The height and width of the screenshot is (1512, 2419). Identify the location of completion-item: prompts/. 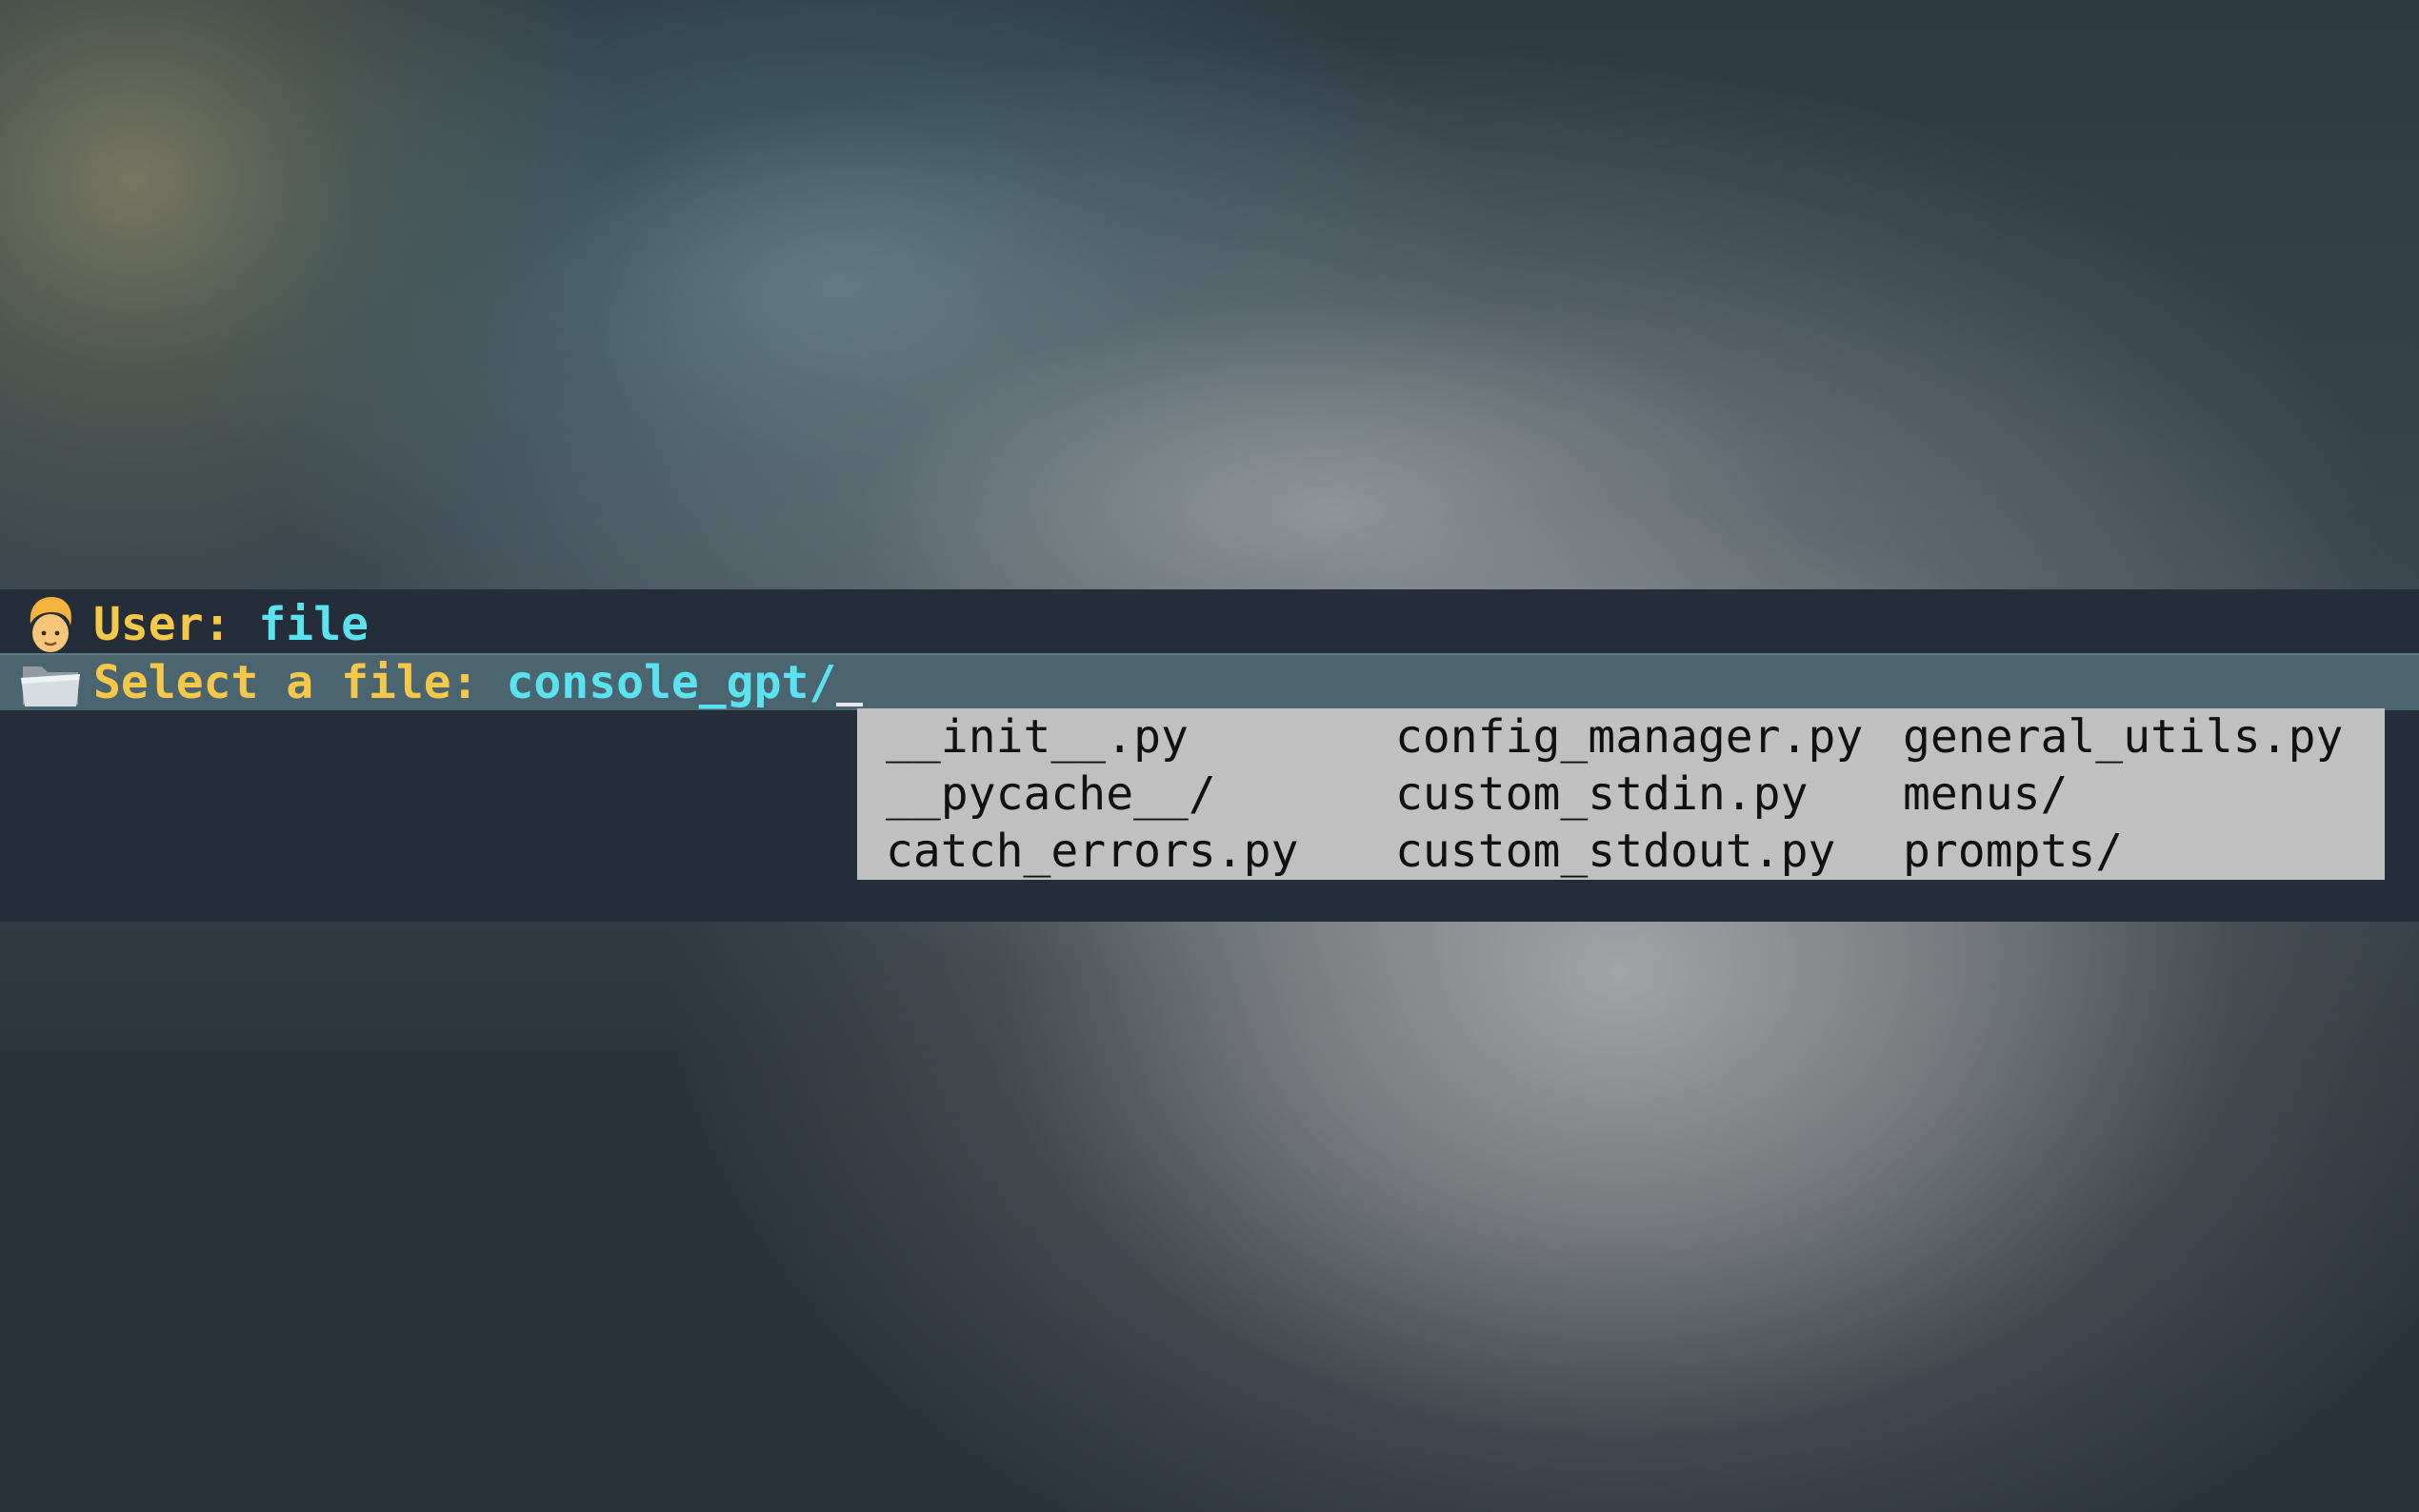
(2013, 851).